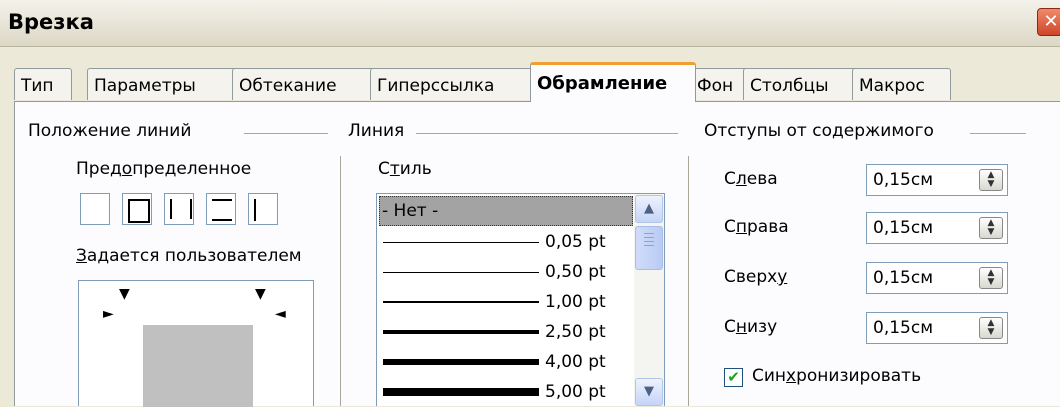 This screenshot has height=407, width=1060. Describe the element at coordinates (405, 169) in the screenshot. I see `style-label: Стиль` at that location.